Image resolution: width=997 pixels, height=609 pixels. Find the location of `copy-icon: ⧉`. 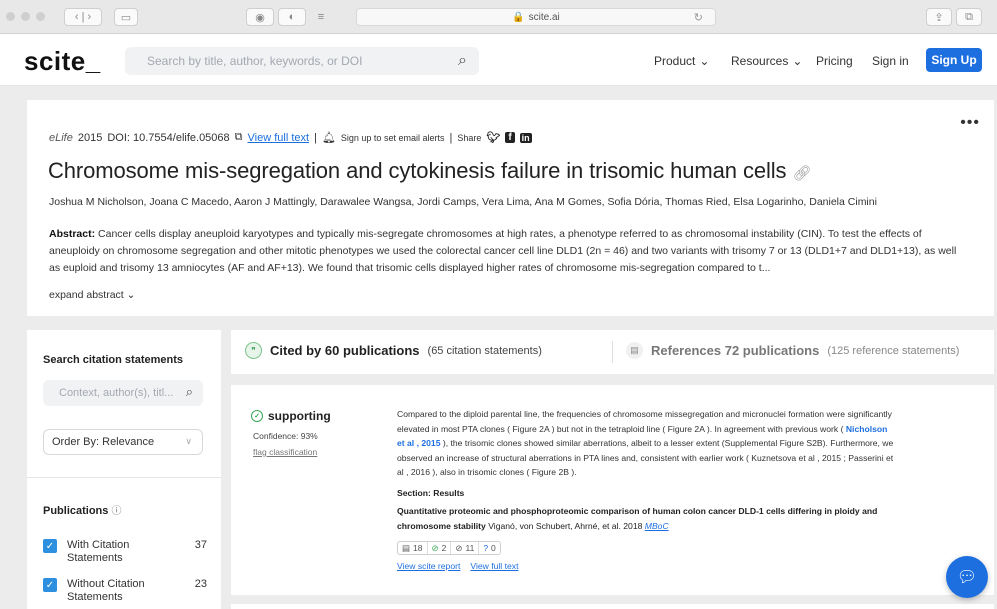

copy-icon: ⧉ is located at coordinates (239, 137).